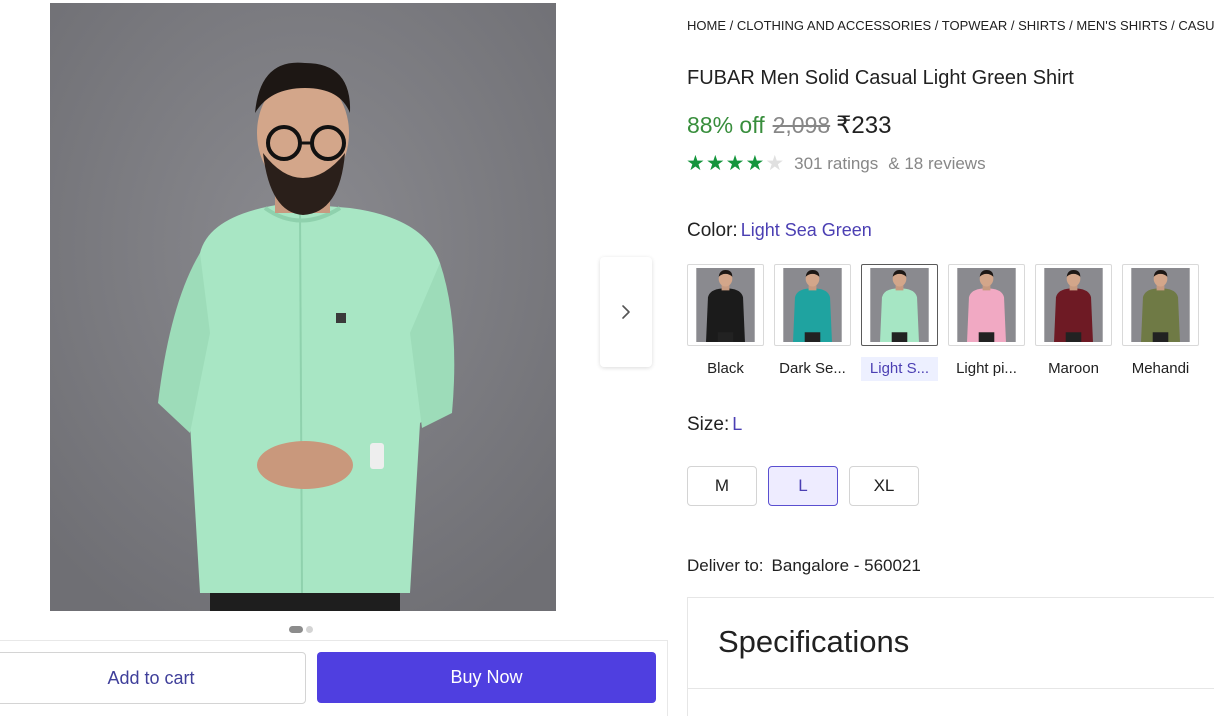  What do you see at coordinates (706, 25) in the screenshot?
I see `breadcrumb-item: HOME` at bounding box center [706, 25].